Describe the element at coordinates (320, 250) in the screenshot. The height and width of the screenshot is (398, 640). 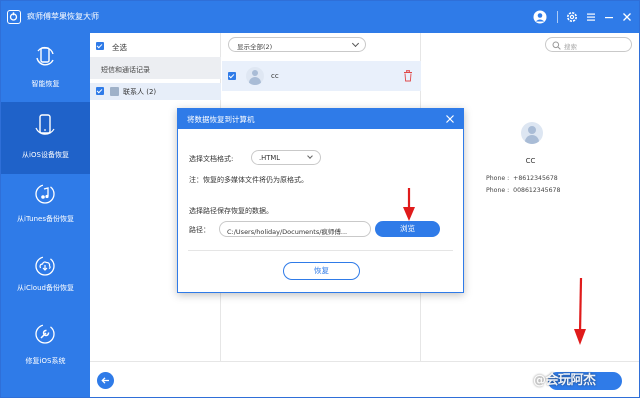
I see `dialog-divider` at that location.